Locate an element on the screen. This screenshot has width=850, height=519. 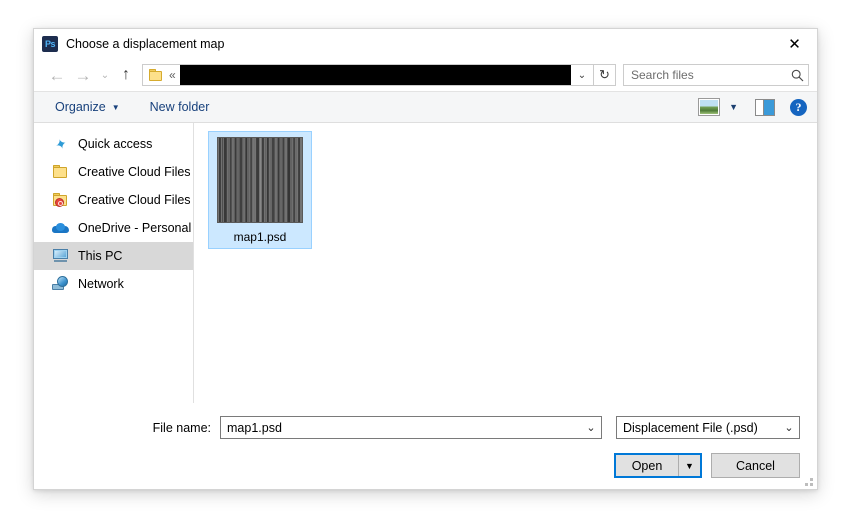
address-path-redacted is located at coordinates (375, 75).